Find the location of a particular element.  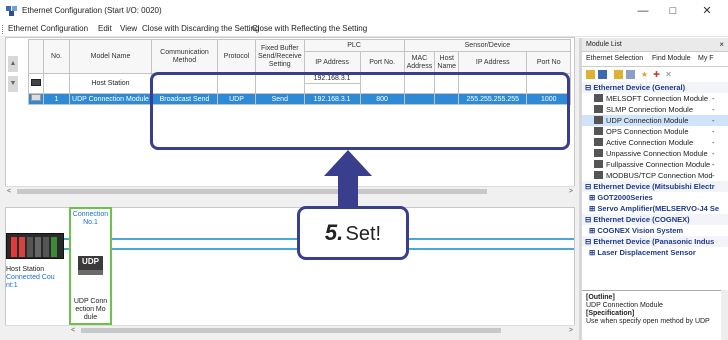

tree-item-udp: UDP Connection Module - is located at coordinates (655, 120).